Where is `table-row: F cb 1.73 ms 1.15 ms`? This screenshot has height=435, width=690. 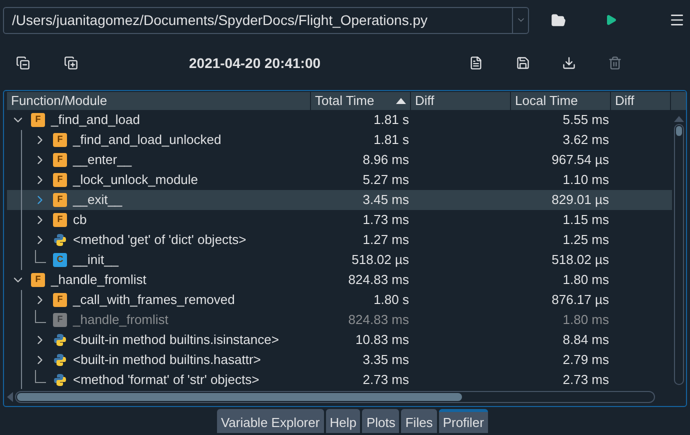
table-row: F cb 1.73 ms 1.15 ms is located at coordinates (339, 220).